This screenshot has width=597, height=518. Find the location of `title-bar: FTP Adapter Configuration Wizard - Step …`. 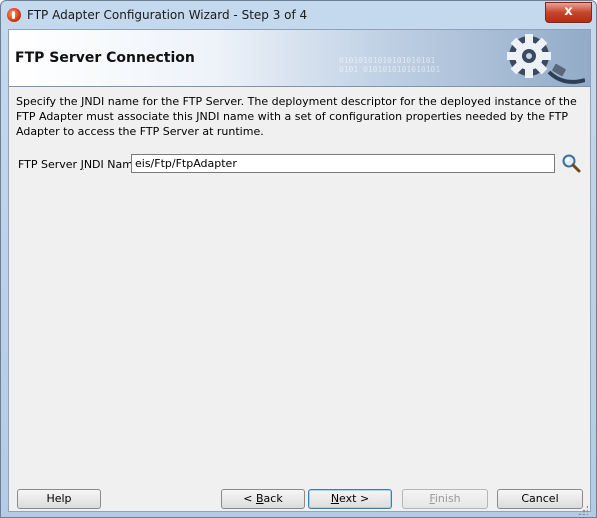

title-bar: FTP Adapter Configuration Wizard - Step … is located at coordinates (298, 15).